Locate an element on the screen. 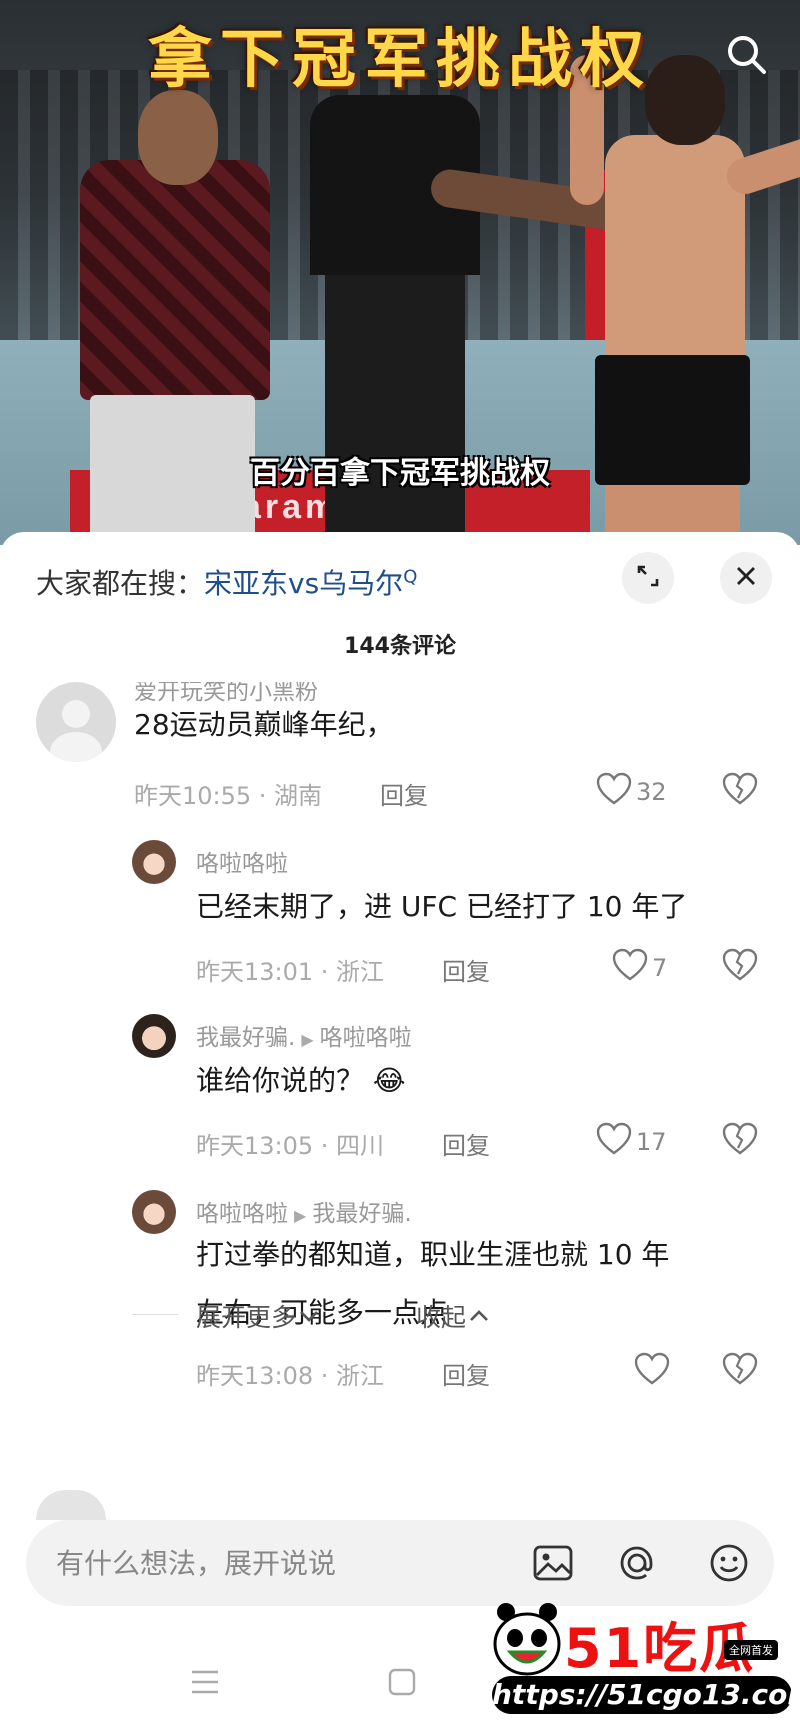  close-icon is located at coordinates (746, 578).